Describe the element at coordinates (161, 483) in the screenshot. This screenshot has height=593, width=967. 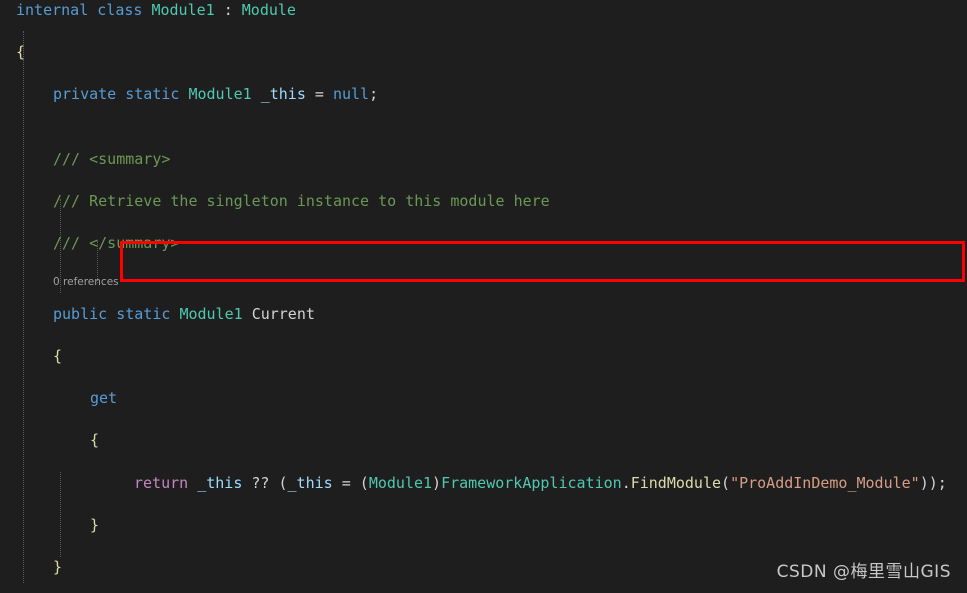
I see `token-keyword-return: return` at that location.